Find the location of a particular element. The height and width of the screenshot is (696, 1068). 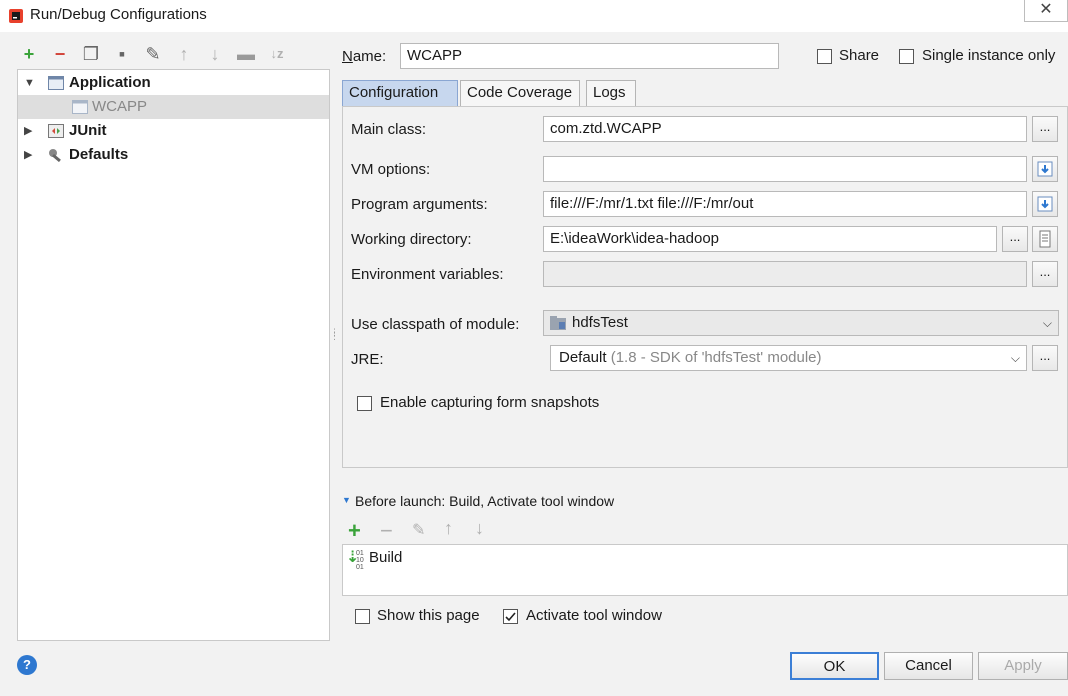

list-item-build: ⇣ 01 10 01 Build is located at coordinates (705, 559).